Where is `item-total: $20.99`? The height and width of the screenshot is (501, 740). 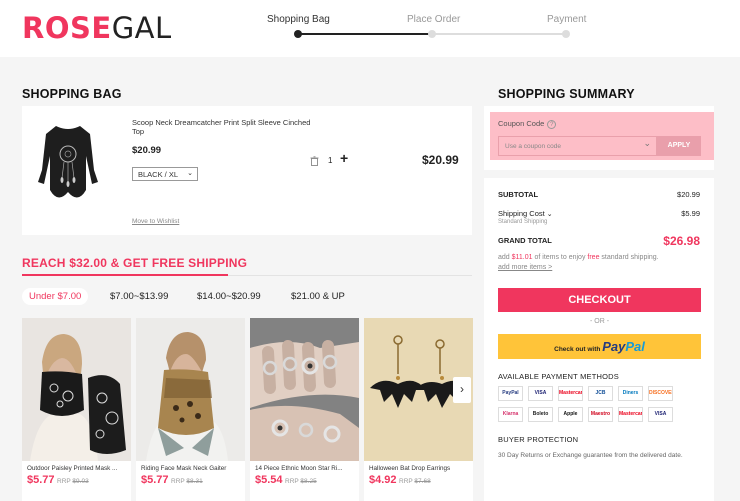 item-total: $20.99 is located at coordinates (440, 160).